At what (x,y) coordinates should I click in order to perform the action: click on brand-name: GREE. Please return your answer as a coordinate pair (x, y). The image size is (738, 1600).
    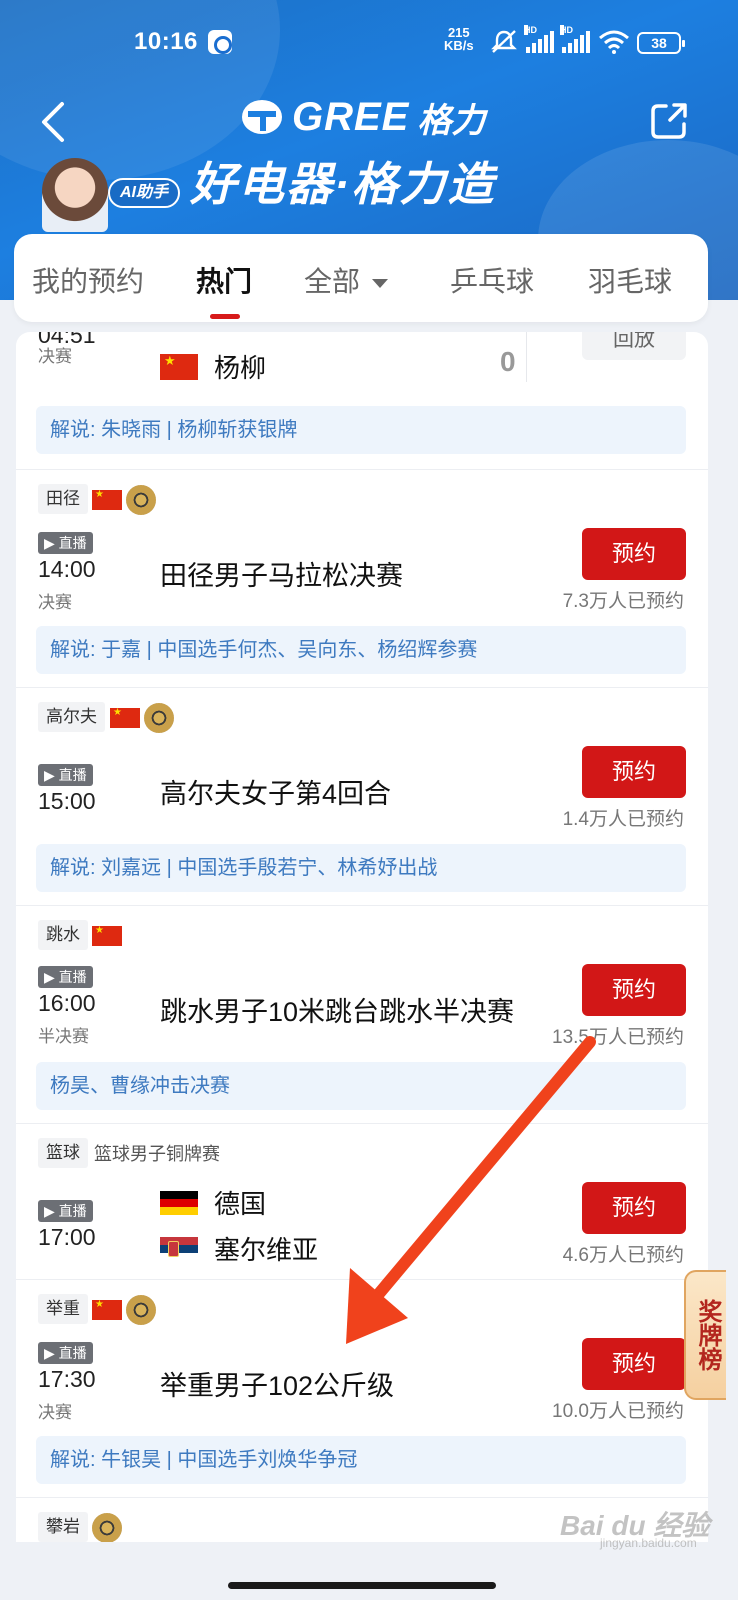
    Looking at the image, I should click on (351, 116).